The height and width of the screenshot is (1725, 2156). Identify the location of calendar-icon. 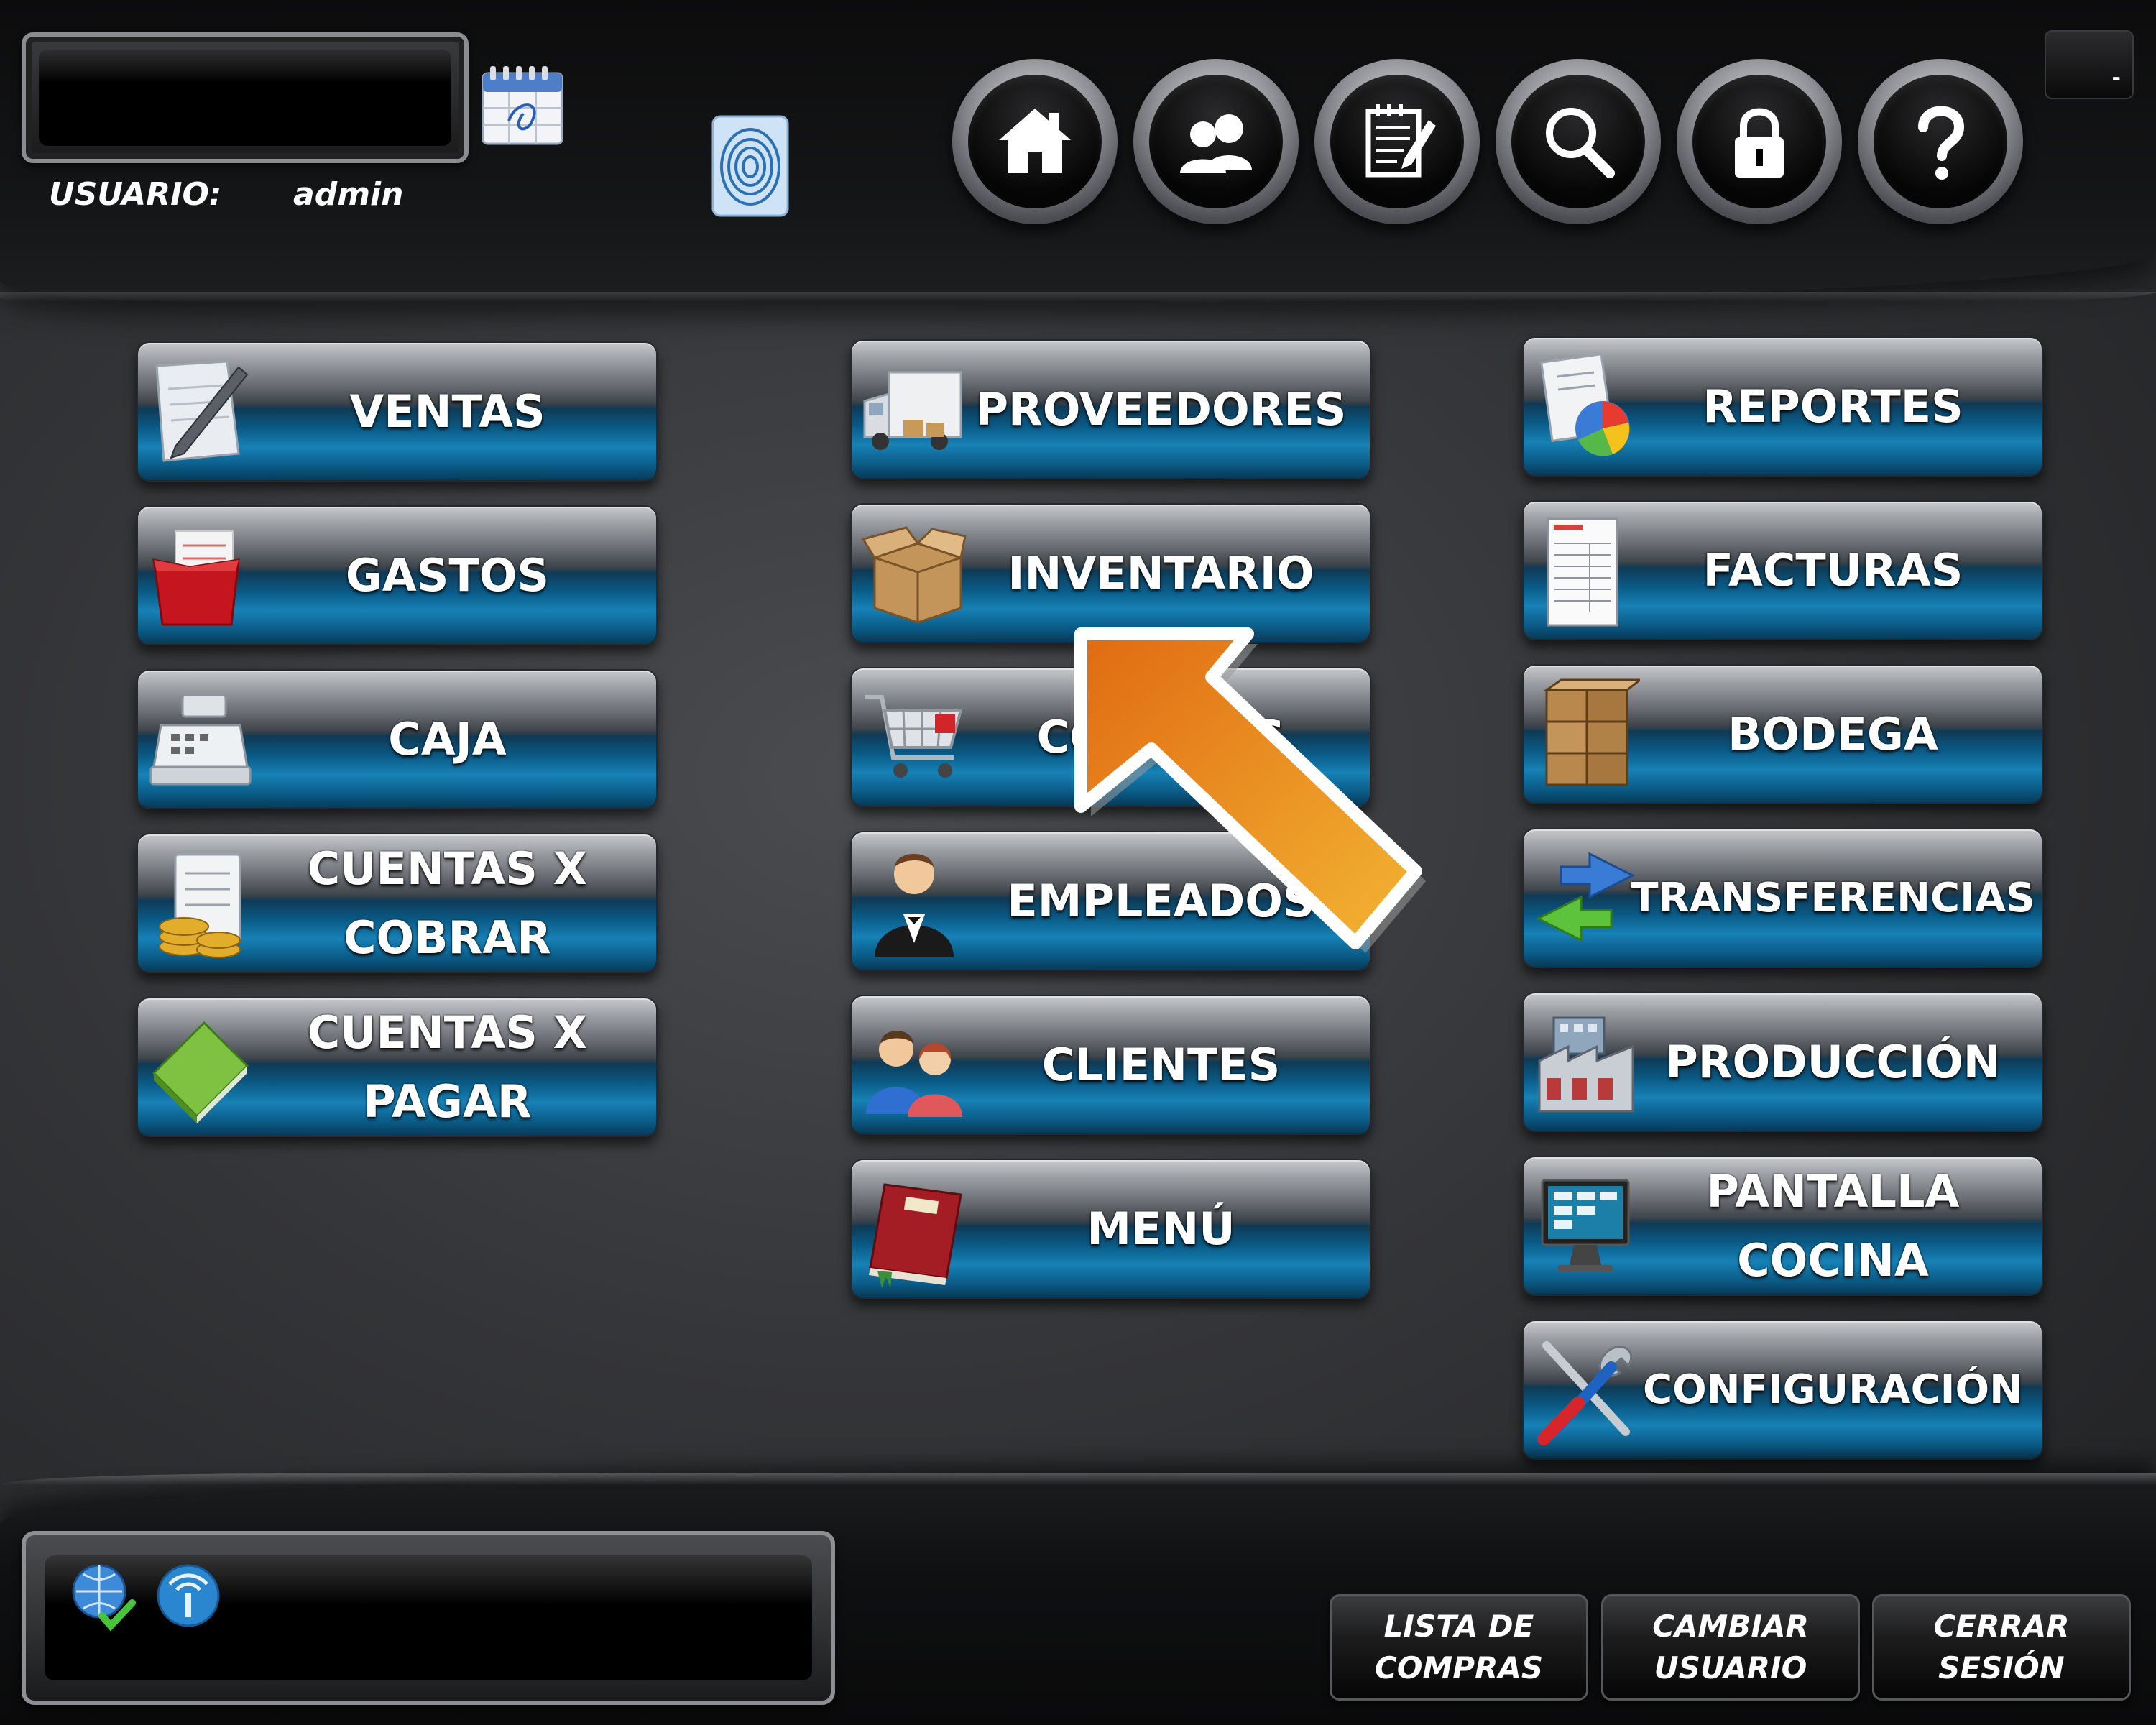
(522, 104).